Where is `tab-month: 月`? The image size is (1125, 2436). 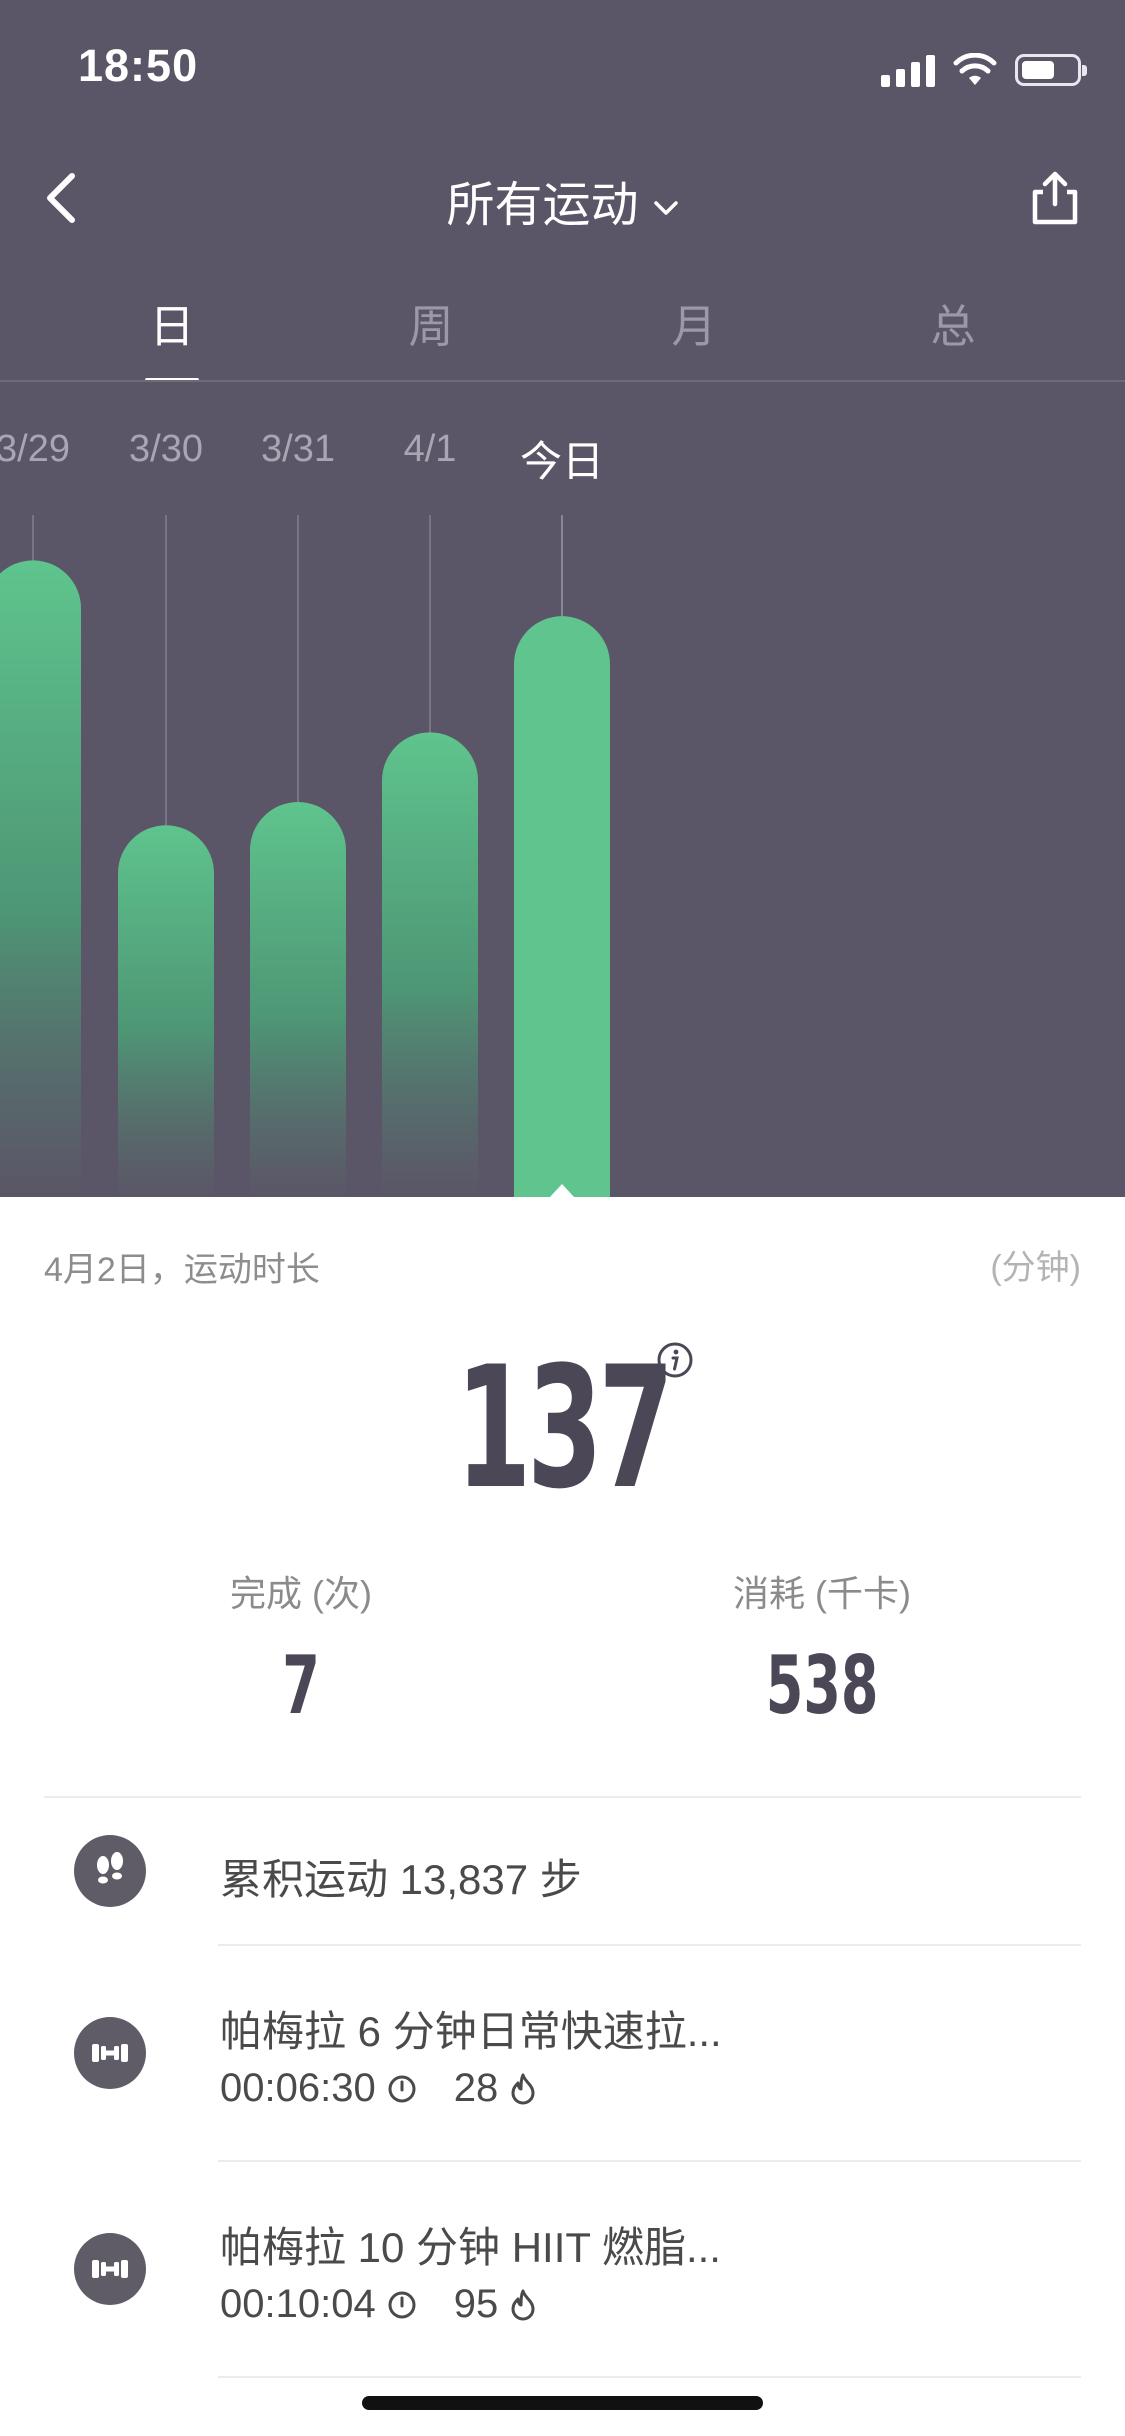 tab-month: 月 is located at coordinates (694, 322).